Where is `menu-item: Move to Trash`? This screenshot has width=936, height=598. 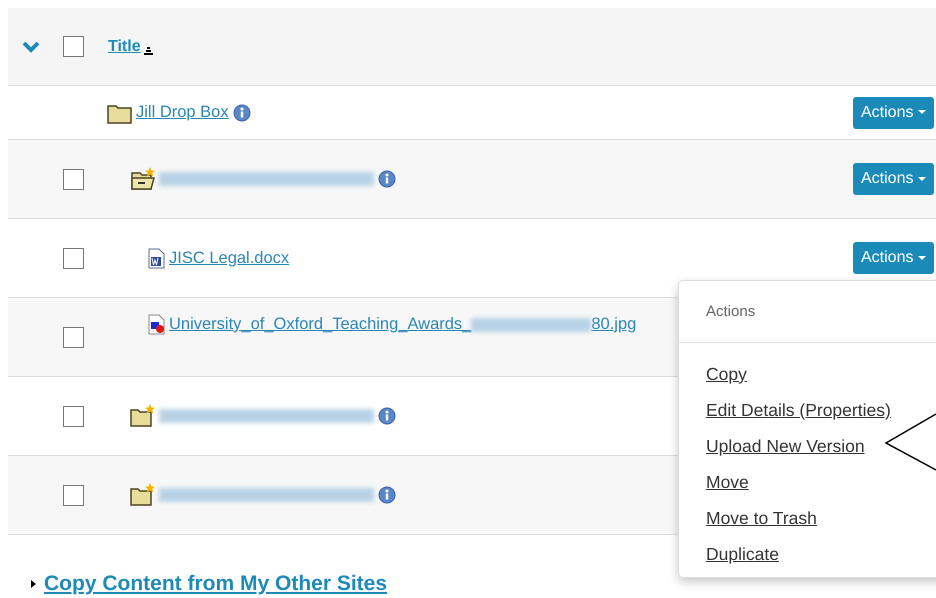 menu-item: Move to Trash is located at coordinates (748, 518).